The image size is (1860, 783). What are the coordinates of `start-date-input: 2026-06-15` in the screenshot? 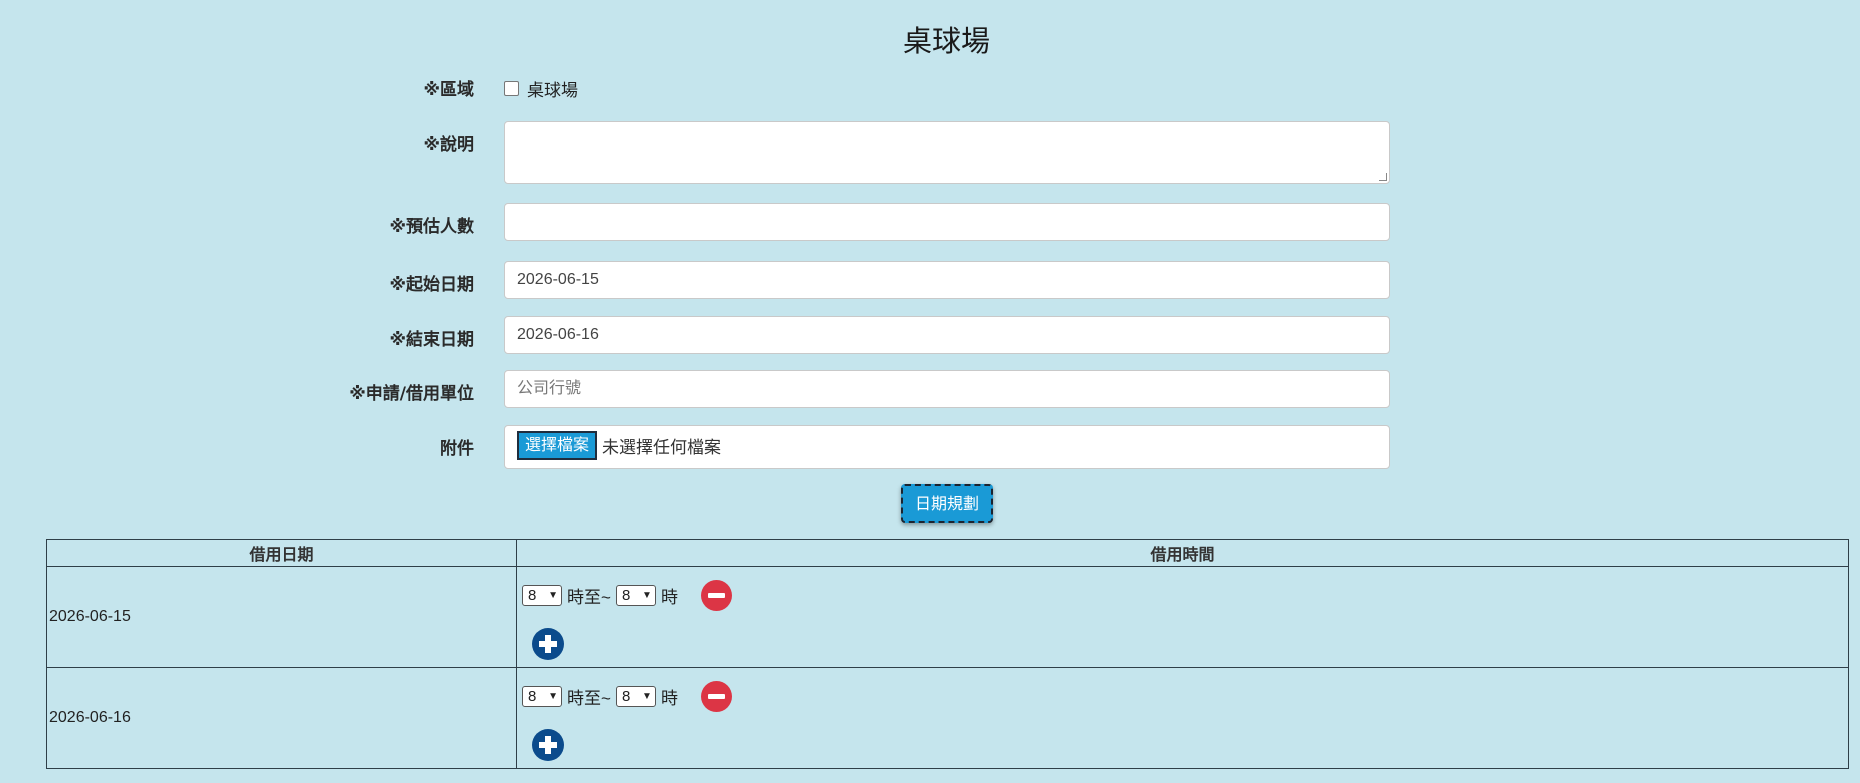 It's located at (947, 280).